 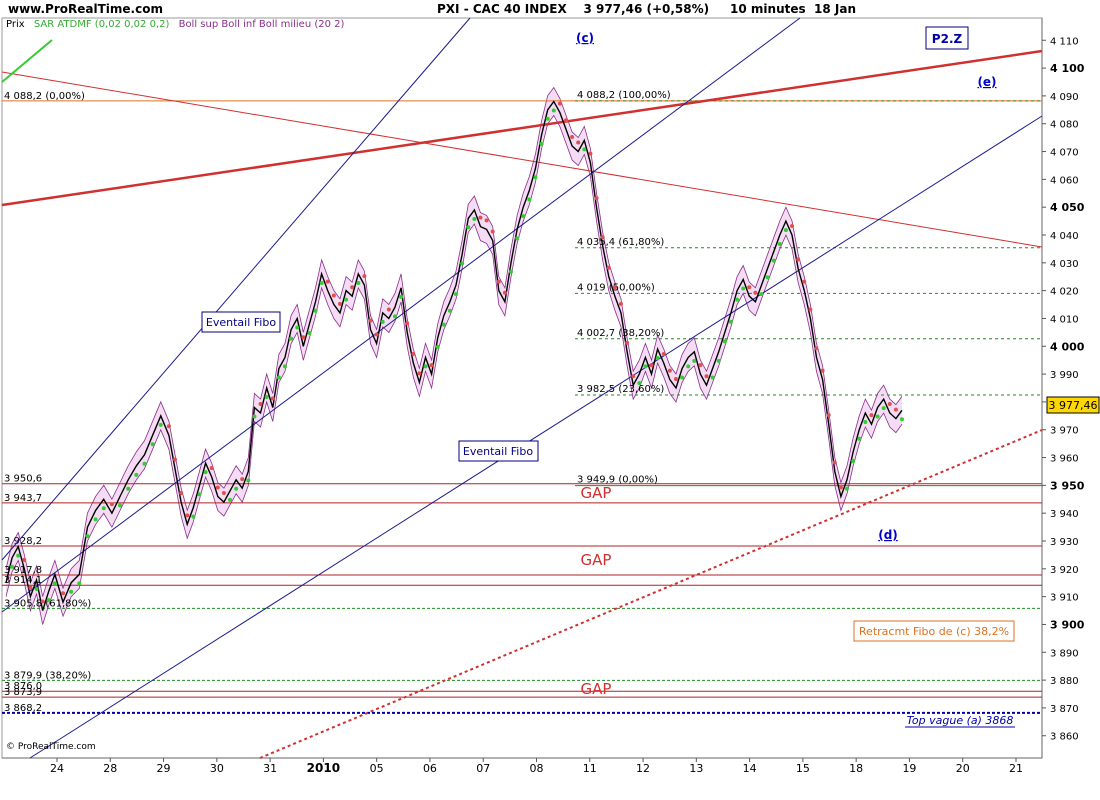 What do you see at coordinates (947, 39) in the screenshot?
I see `p2z-label: P2.Z` at bounding box center [947, 39].